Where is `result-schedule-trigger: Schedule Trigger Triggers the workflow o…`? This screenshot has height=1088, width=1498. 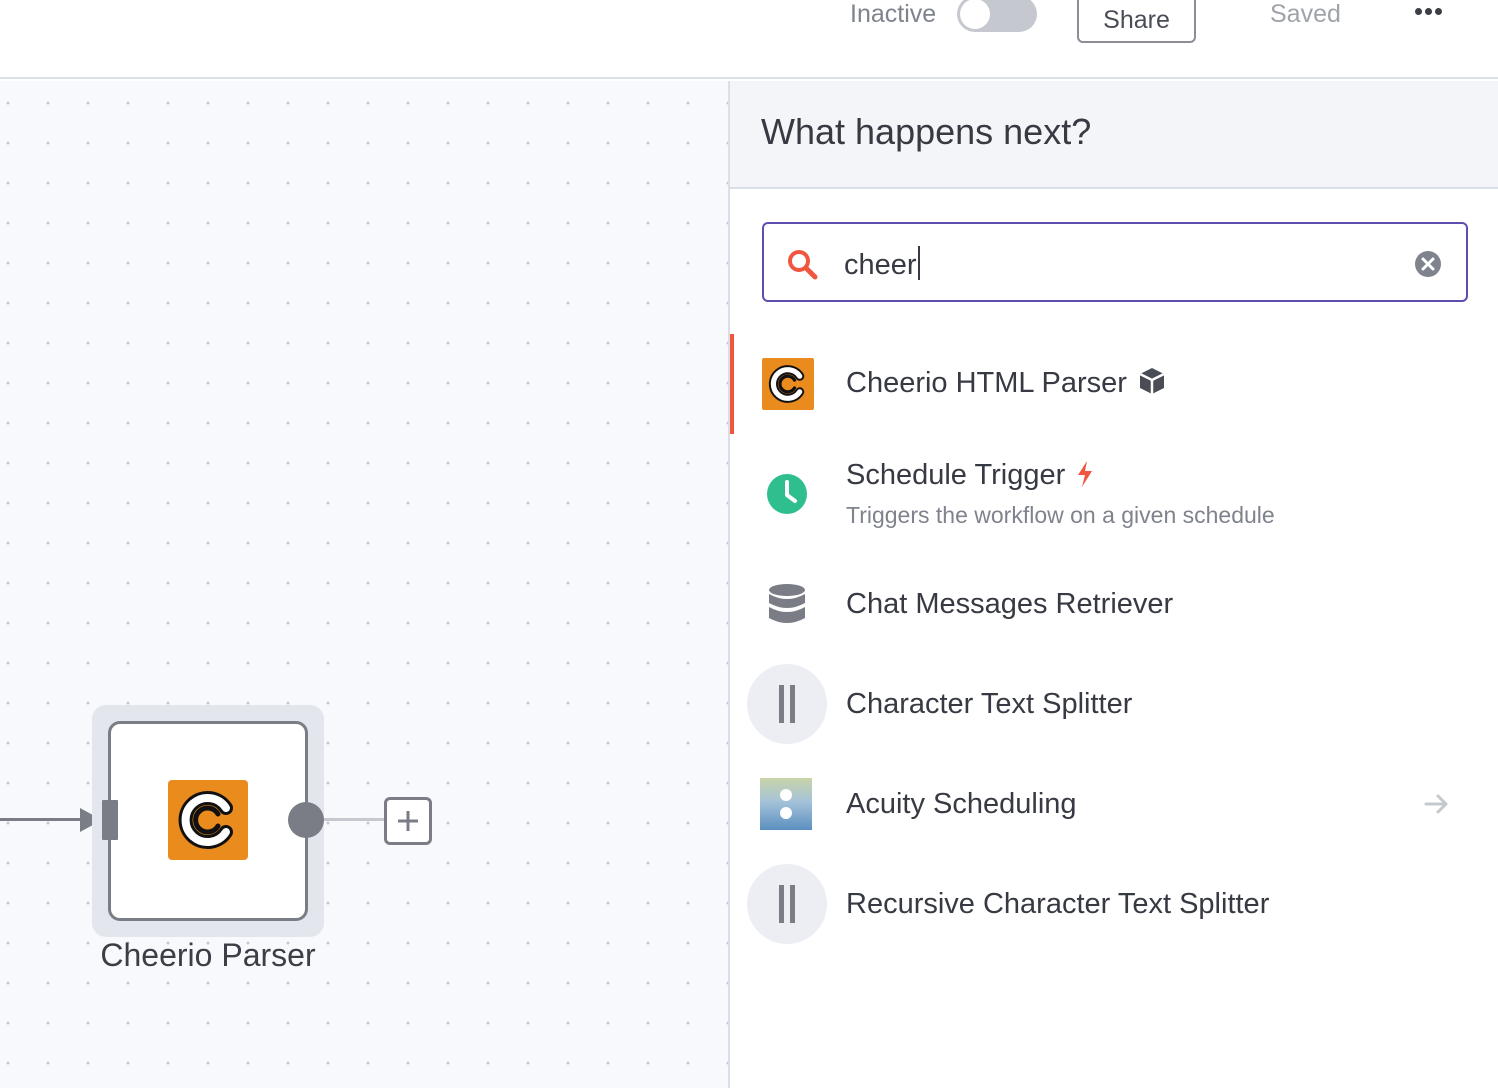
result-schedule-trigger: Schedule Trigger Triggers the workflow o… is located at coordinates (1114, 501).